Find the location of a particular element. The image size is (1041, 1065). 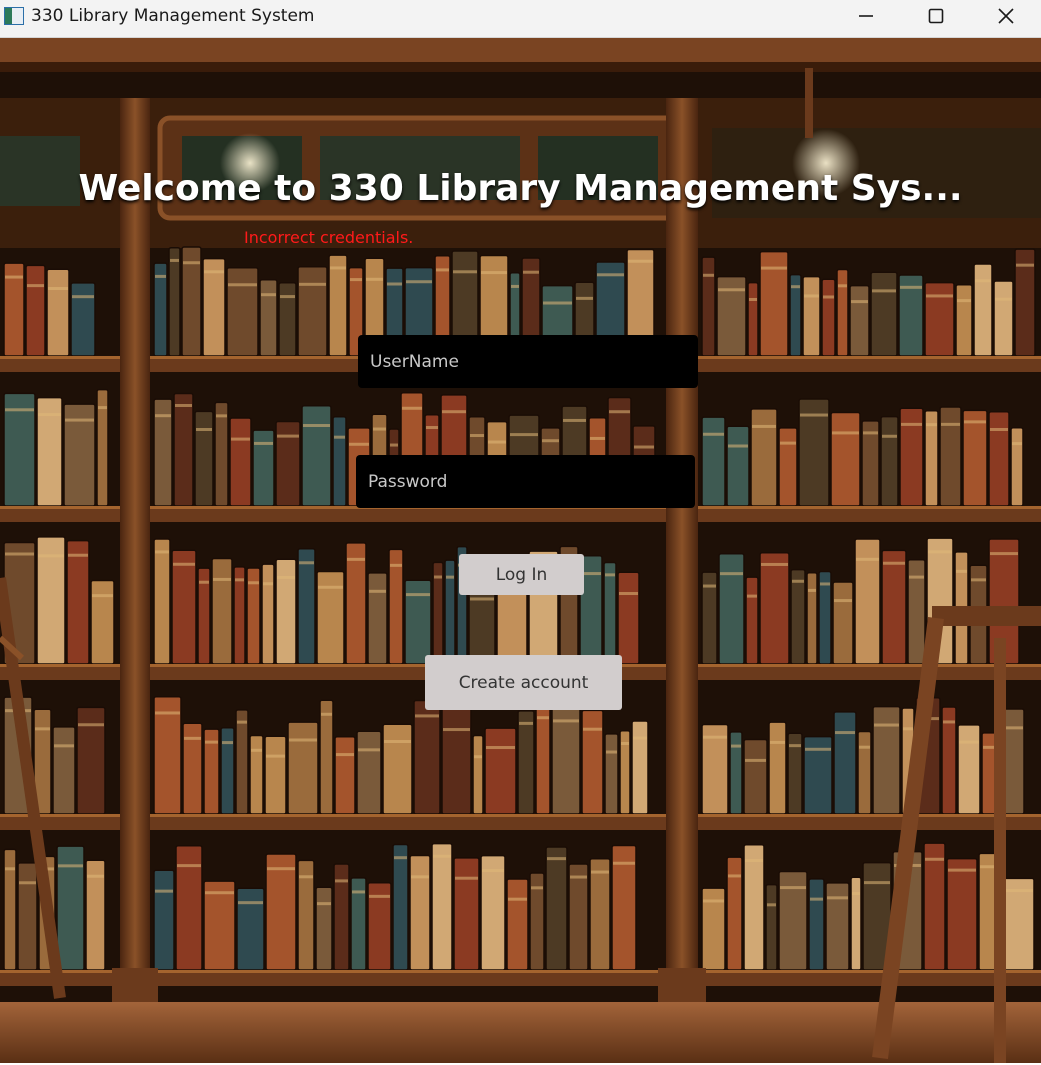

window-title: 330 Library Management System is located at coordinates (173, 16).